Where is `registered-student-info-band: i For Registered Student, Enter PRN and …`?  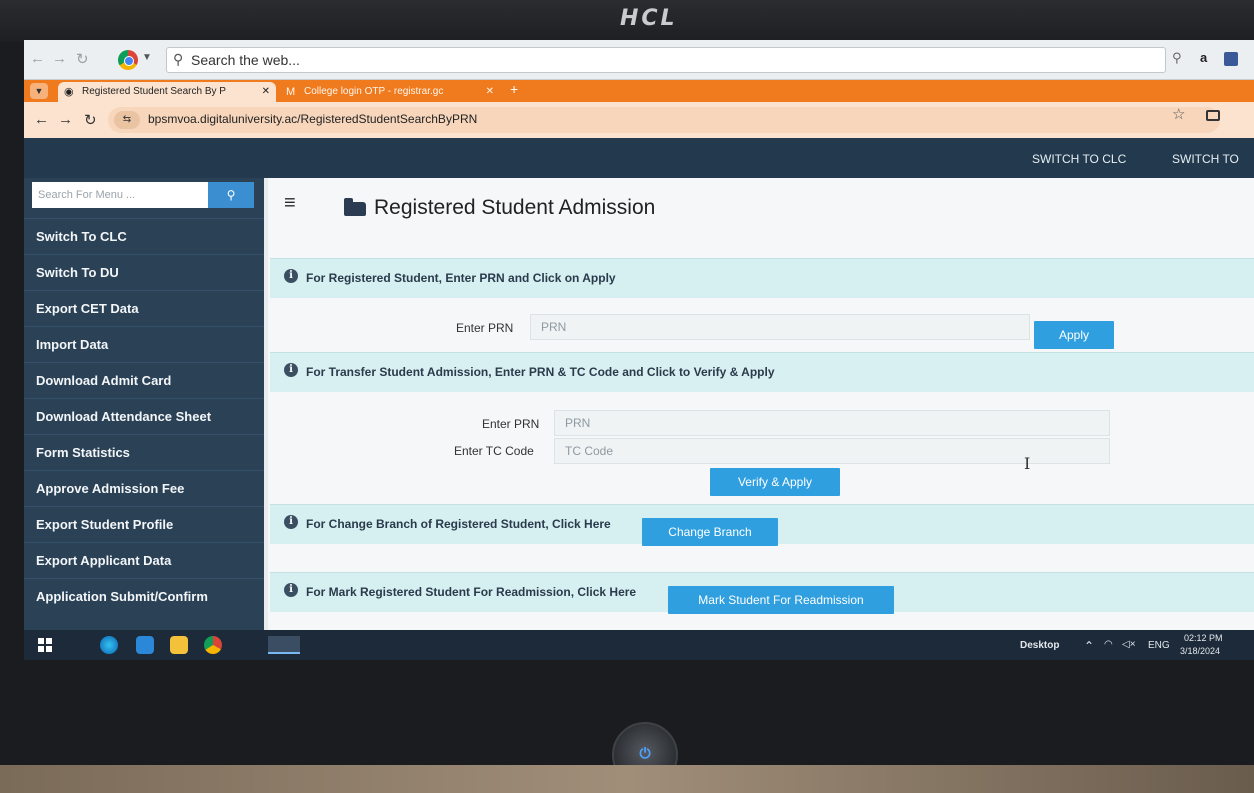 registered-student-info-band: i For Registered Student, Enter PRN and … is located at coordinates (762, 278).